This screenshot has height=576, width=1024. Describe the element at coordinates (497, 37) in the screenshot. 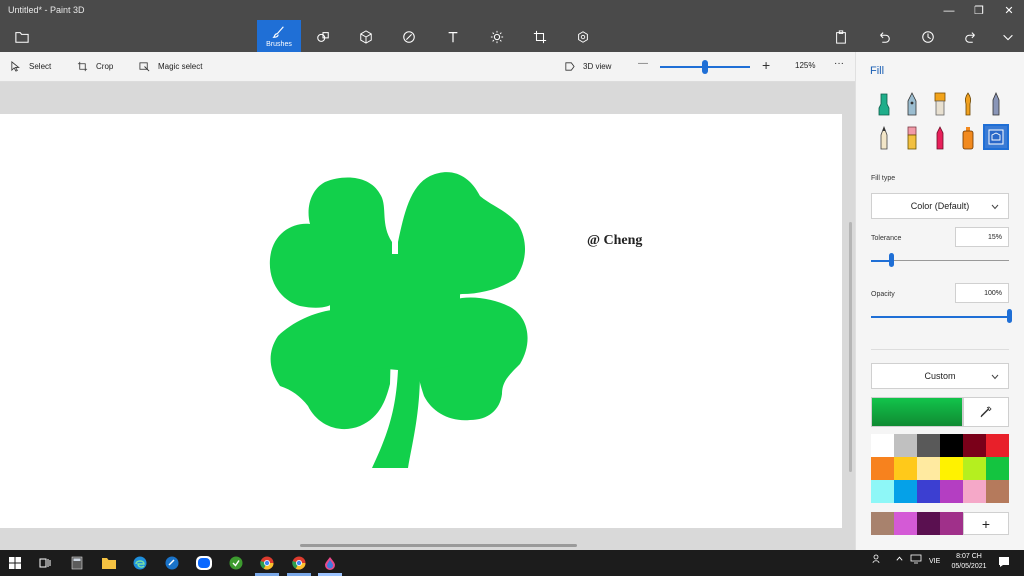

I see `effects-tab` at that location.